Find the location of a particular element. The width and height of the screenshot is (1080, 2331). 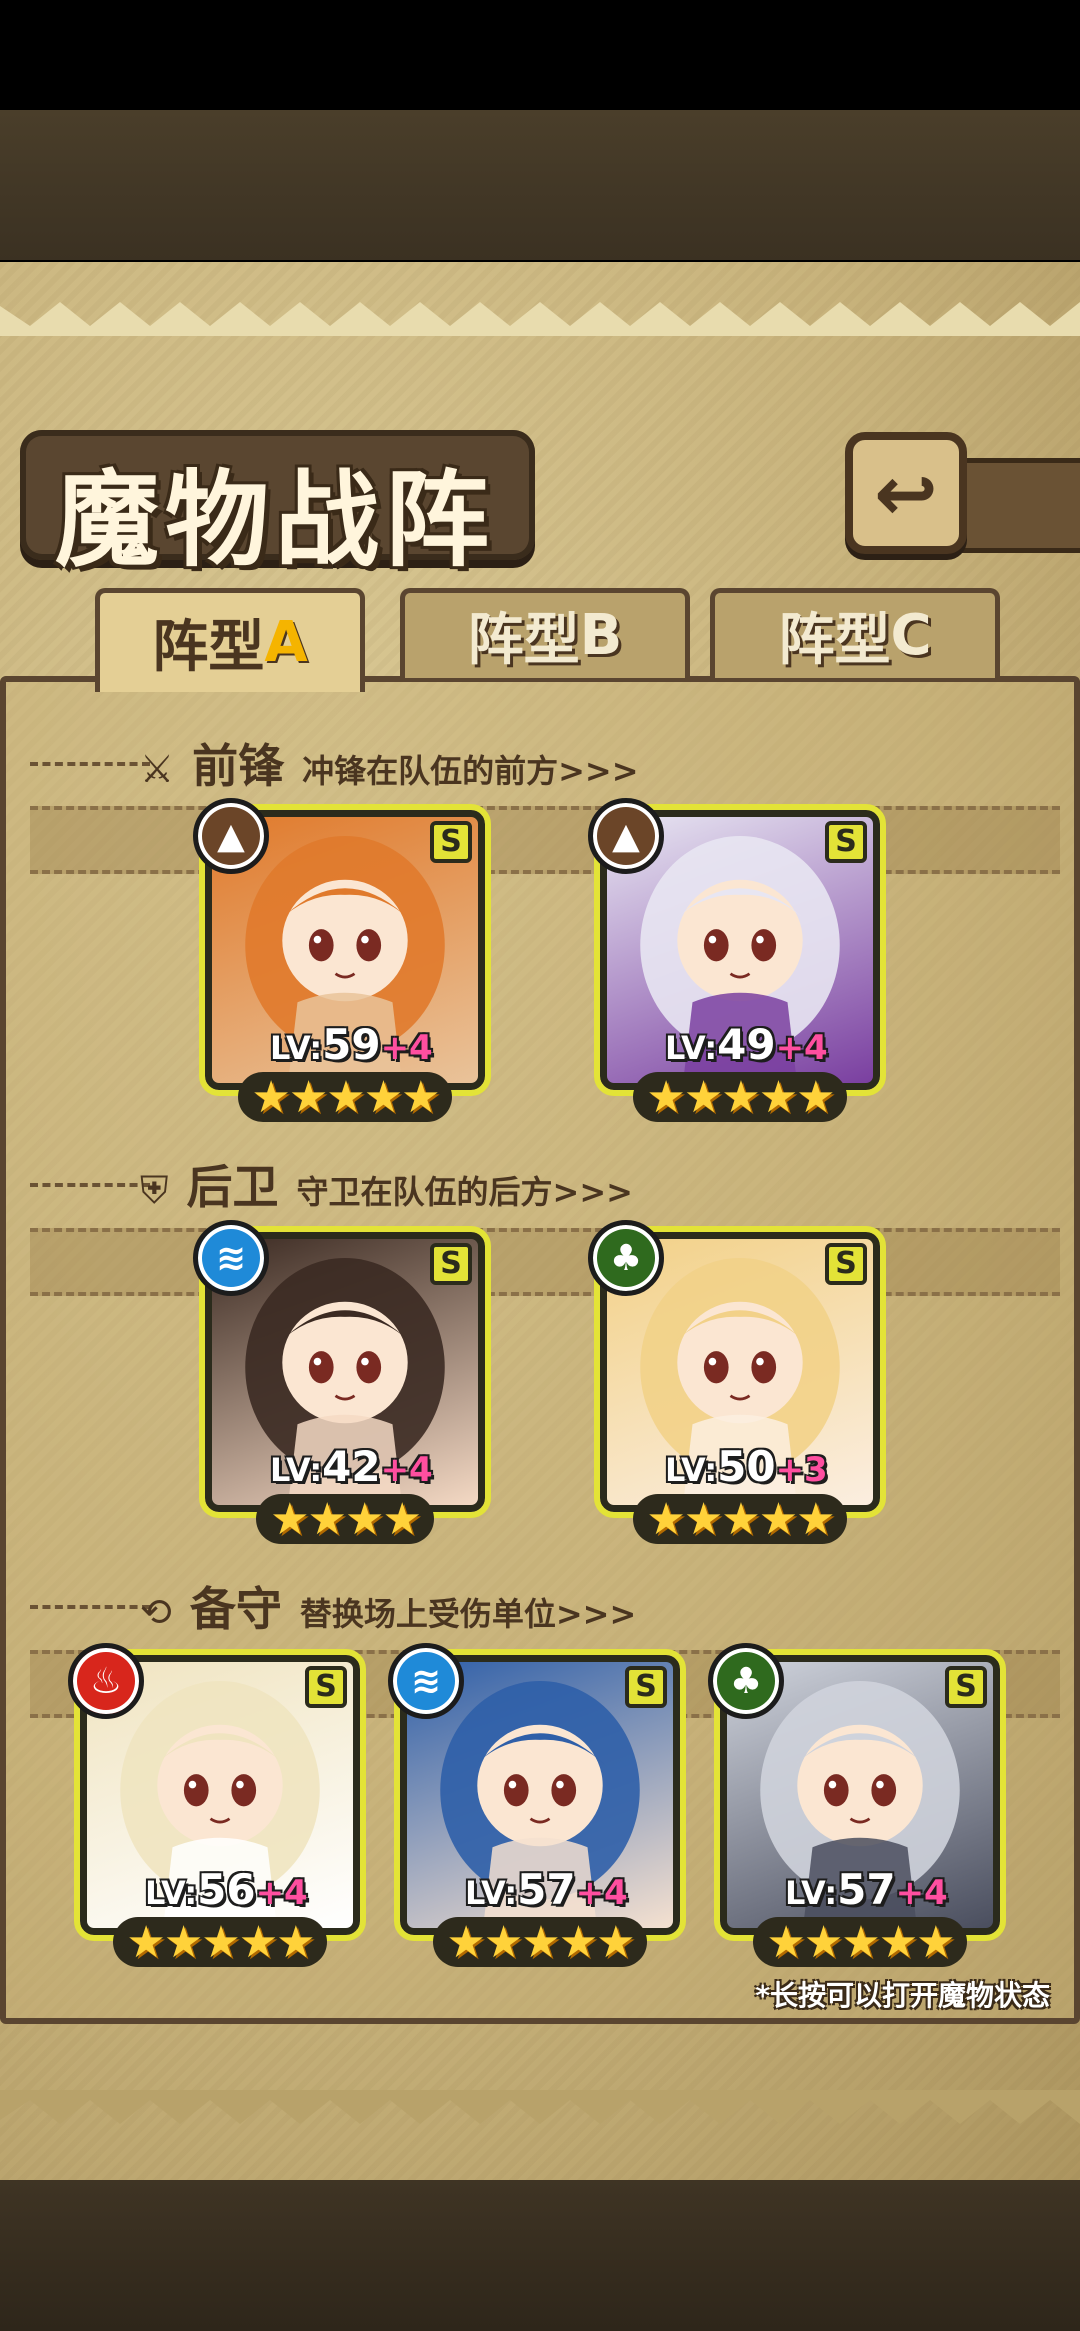

tab-formation-c: 阵型 C is located at coordinates (855, 633).